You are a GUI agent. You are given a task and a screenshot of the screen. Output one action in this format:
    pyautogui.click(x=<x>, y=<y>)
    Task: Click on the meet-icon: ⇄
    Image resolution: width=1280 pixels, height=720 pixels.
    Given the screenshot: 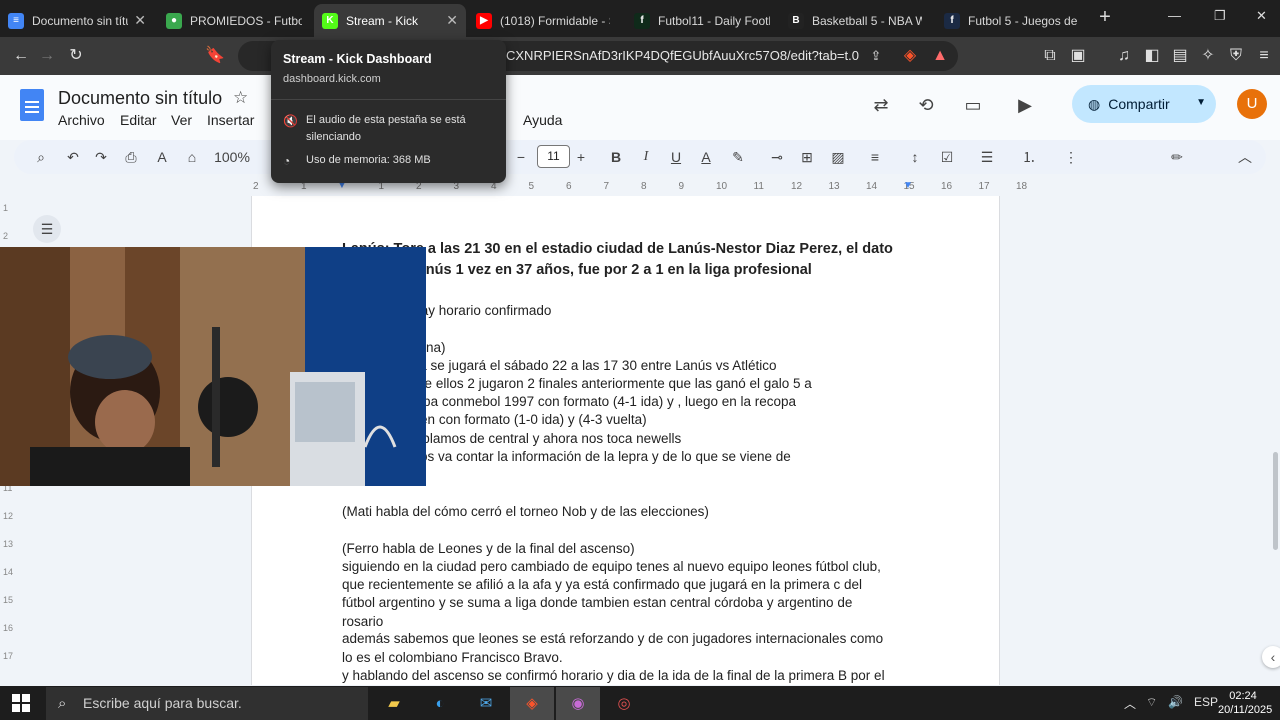 What is the action you would take?
    pyautogui.click(x=881, y=105)
    